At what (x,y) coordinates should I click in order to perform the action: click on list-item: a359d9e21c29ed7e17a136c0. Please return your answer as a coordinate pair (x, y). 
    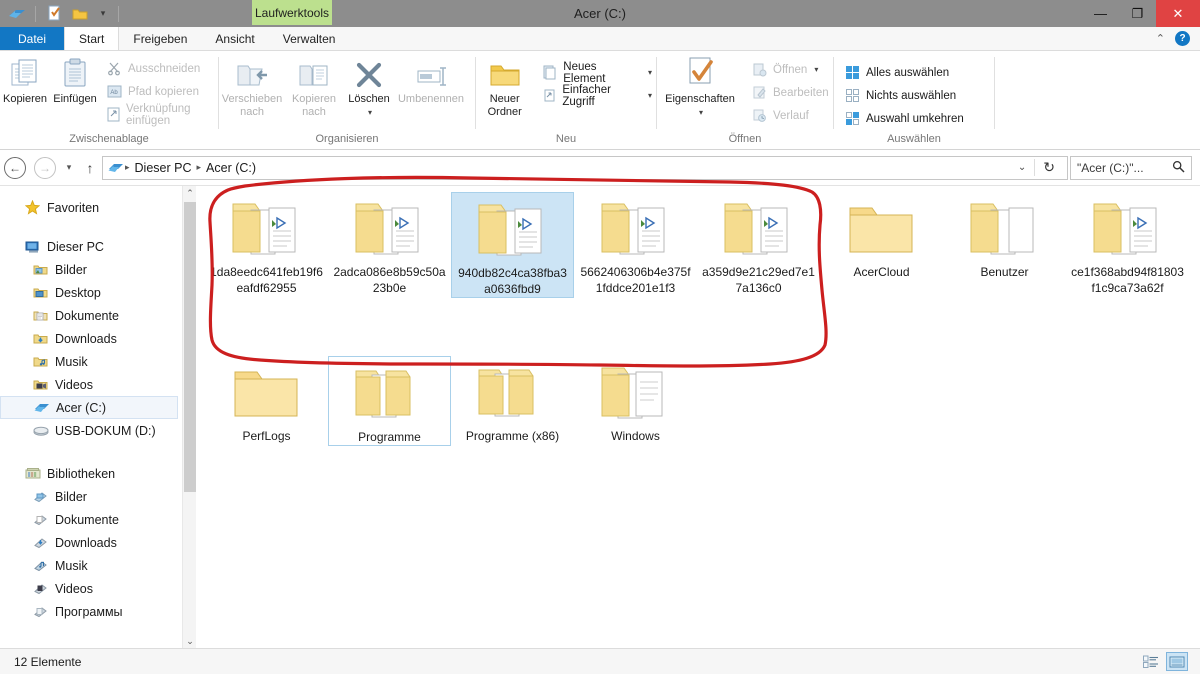
    Looking at the image, I should click on (758, 245).